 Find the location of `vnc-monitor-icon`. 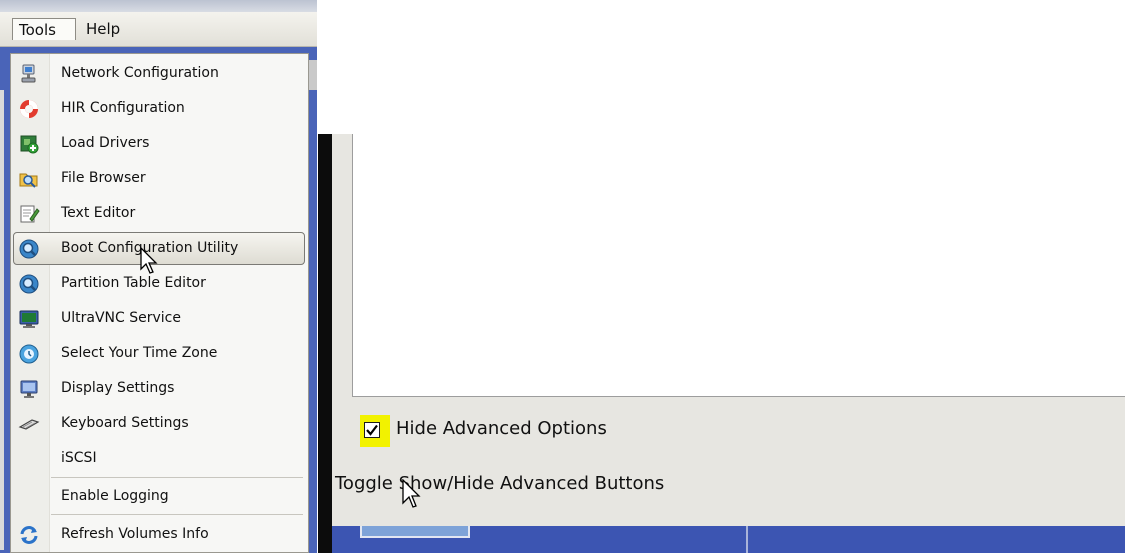

vnc-monitor-icon is located at coordinates (29, 319).